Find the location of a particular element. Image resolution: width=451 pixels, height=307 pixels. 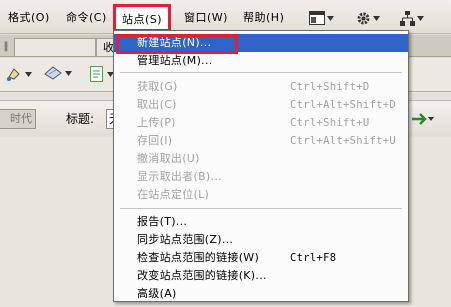

menu-help: 帮助(H) is located at coordinates (263, 18).